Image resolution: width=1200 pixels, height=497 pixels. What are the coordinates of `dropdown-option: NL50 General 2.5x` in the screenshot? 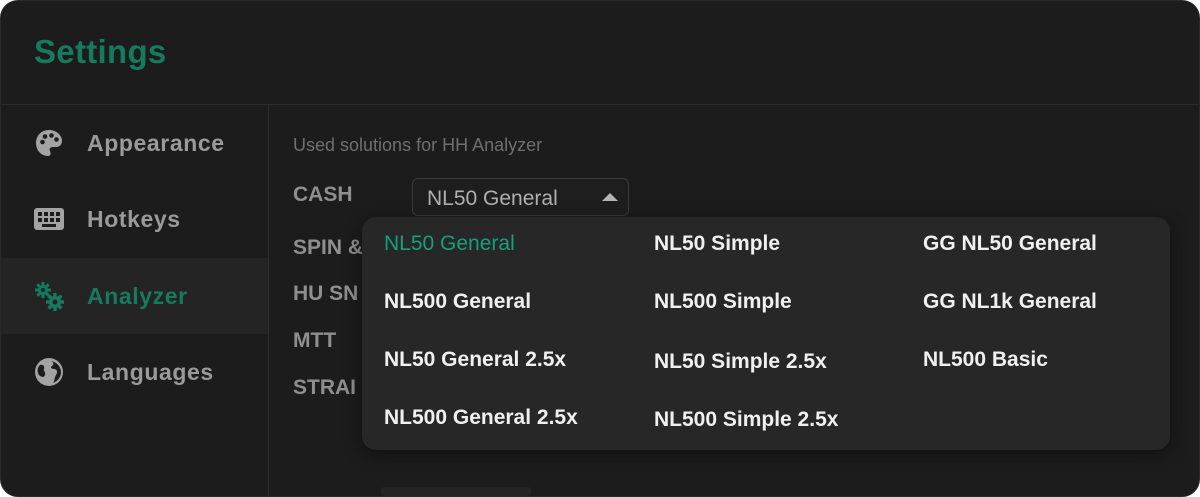 It's located at (475, 360).